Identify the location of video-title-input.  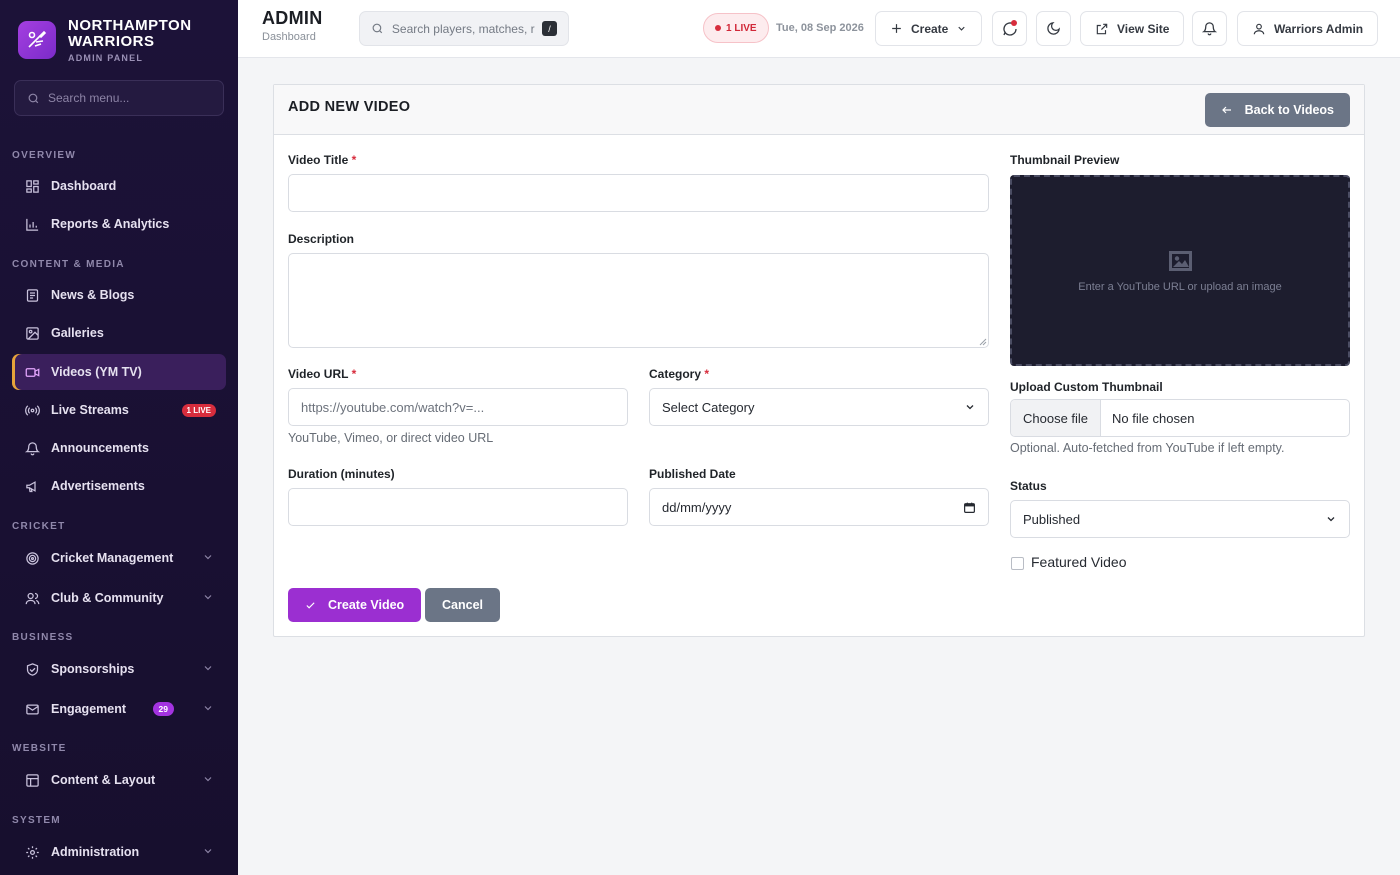
(638, 193).